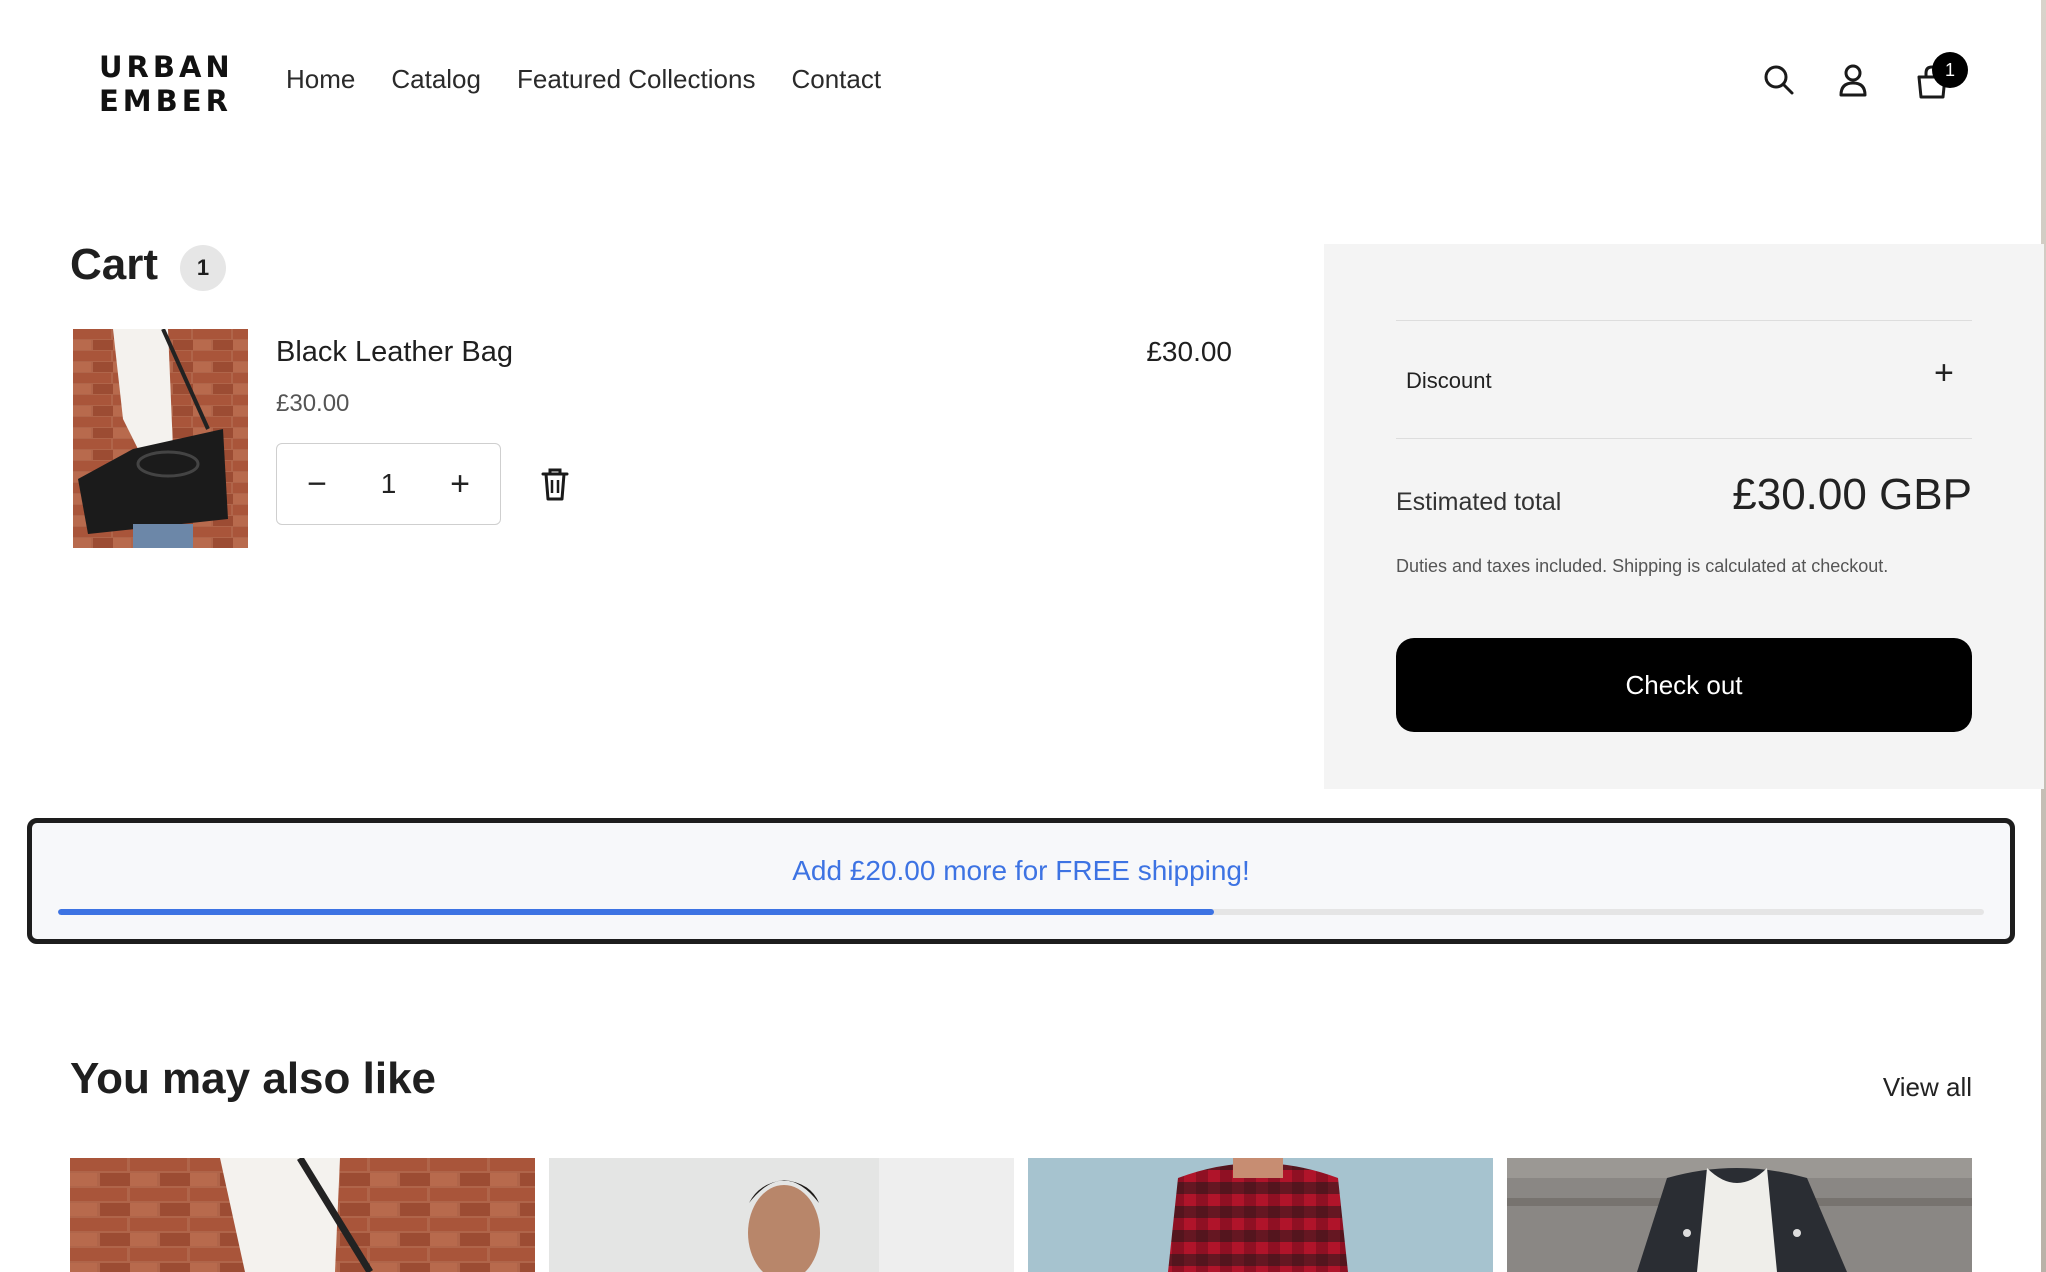  I want to click on free-shipping-progress-fill, so click(636, 912).